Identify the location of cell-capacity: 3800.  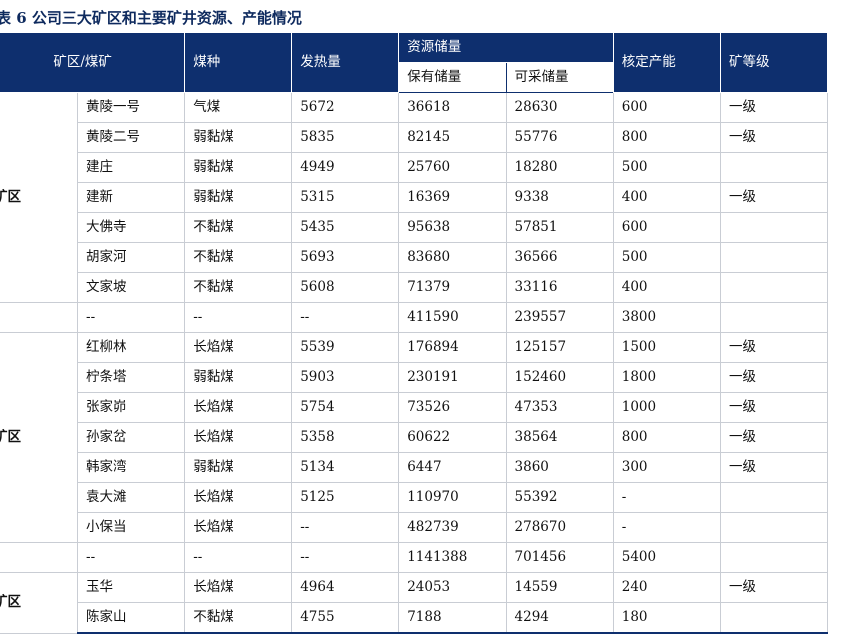
(667, 317).